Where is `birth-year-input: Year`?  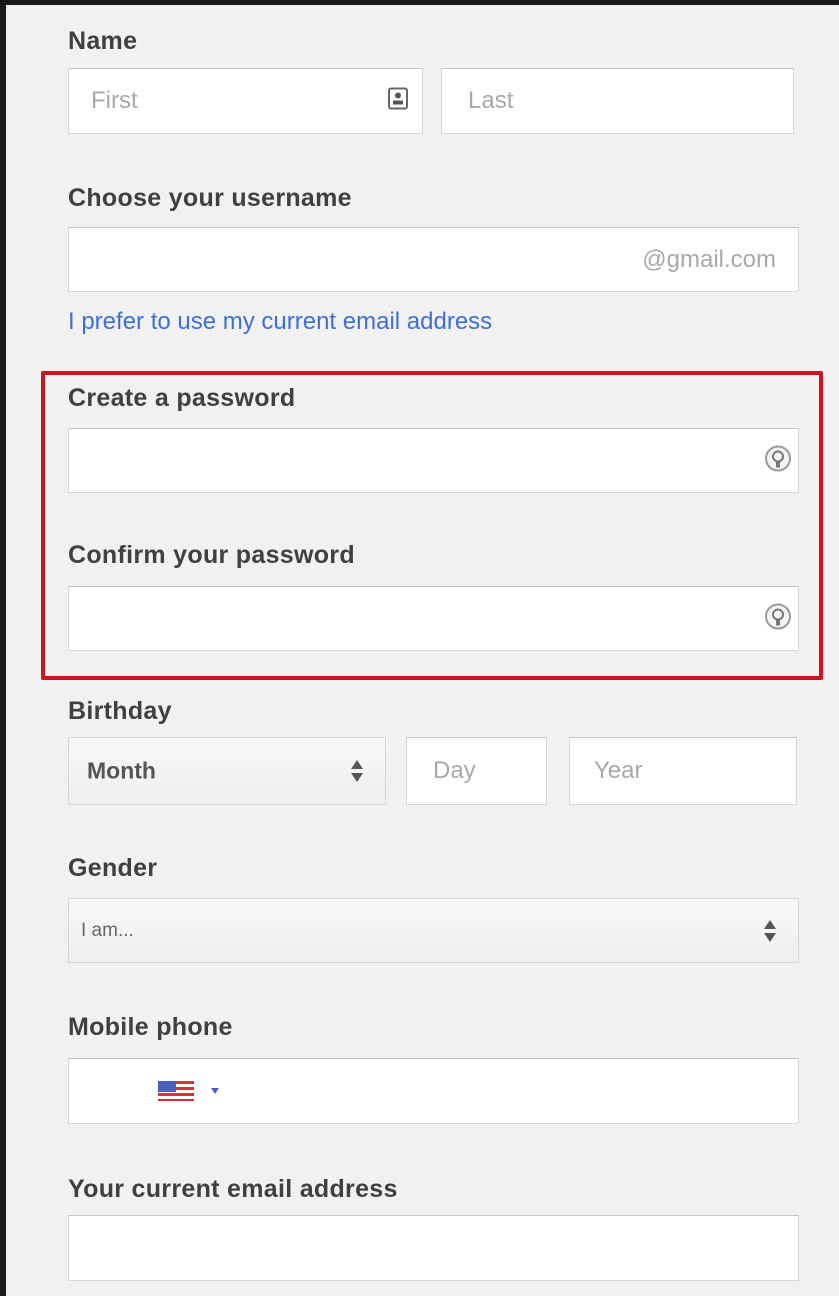
birth-year-input: Year is located at coordinates (683, 771).